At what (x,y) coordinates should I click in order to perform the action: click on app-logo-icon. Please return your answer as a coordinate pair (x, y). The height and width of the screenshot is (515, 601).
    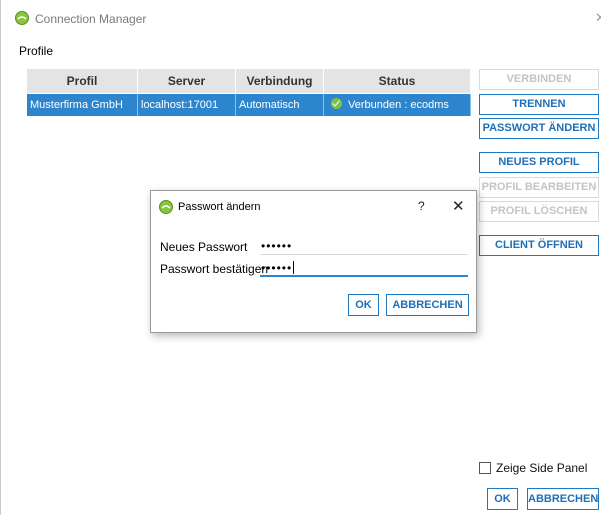
    Looking at the image, I should click on (22, 18).